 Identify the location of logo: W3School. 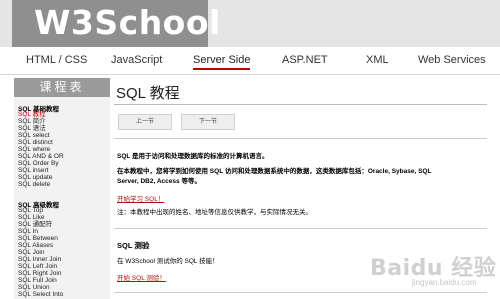
(116, 23).